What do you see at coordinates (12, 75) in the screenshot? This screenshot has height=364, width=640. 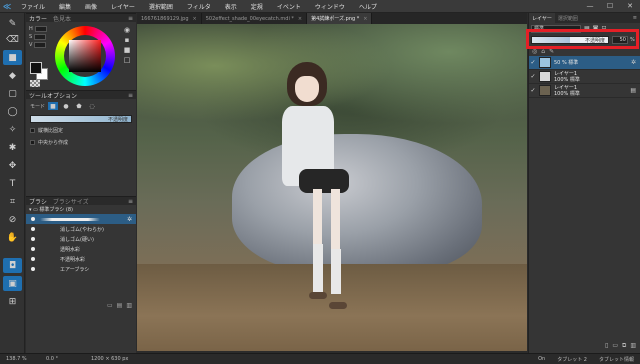 I see `fill-tool-icon: ◆` at bounding box center [12, 75].